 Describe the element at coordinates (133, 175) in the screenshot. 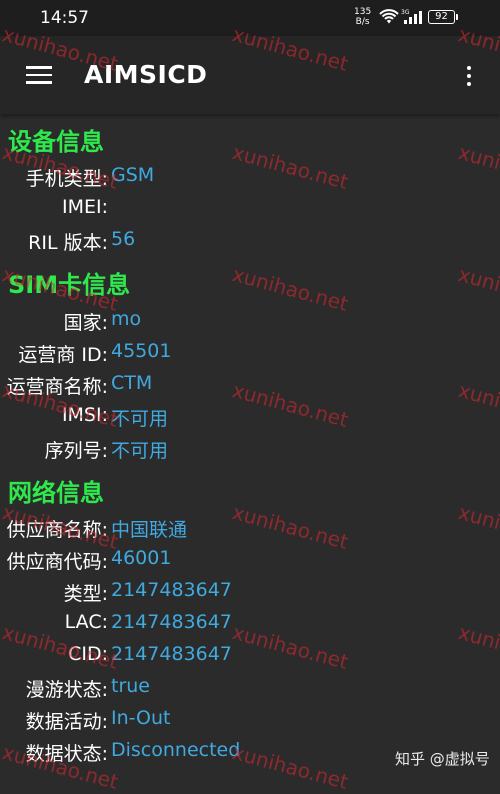

I see `info-value: GSM` at that location.